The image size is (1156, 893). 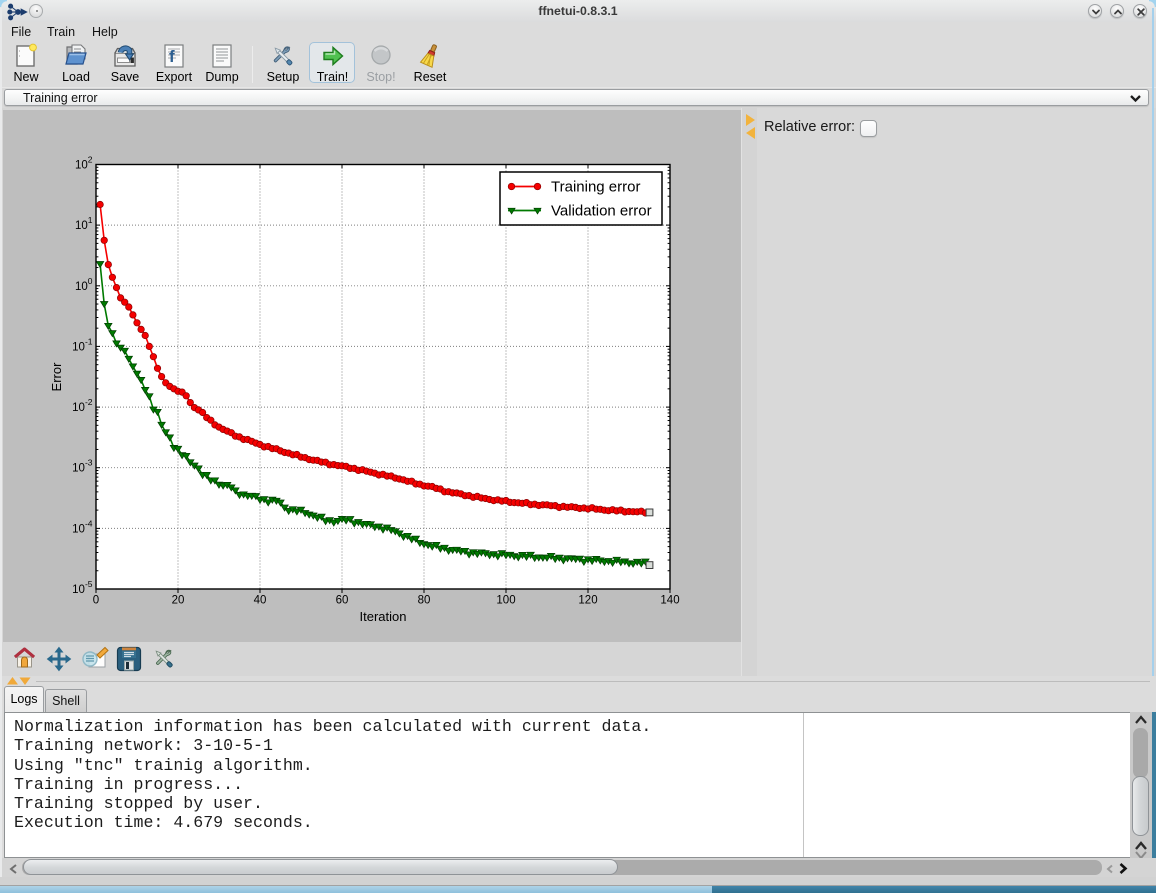 What do you see at coordinates (383, 616) in the screenshot?
I see `svg-text: Iteration` at bounding box center [383, 616].